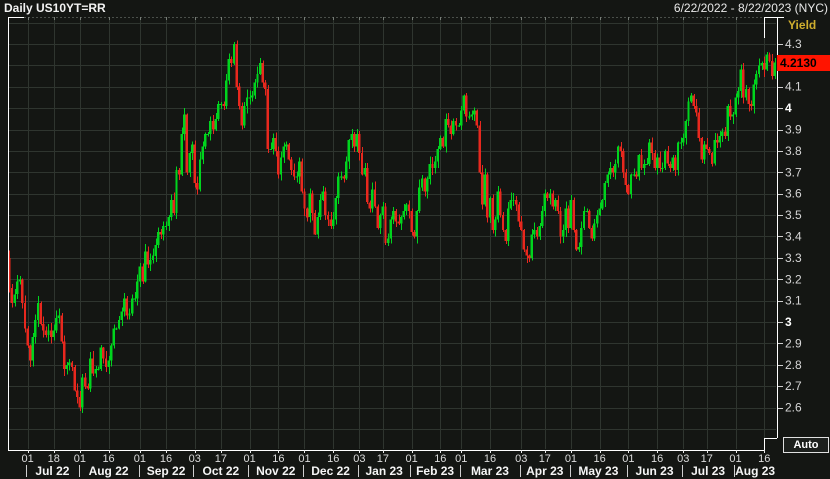 The height and width of the screenshot is (479, 830). What do you see at coordinates (802, 25) in the screenshot?
I see `yield-axis-title: Yield` at bounding box center [802, 25].